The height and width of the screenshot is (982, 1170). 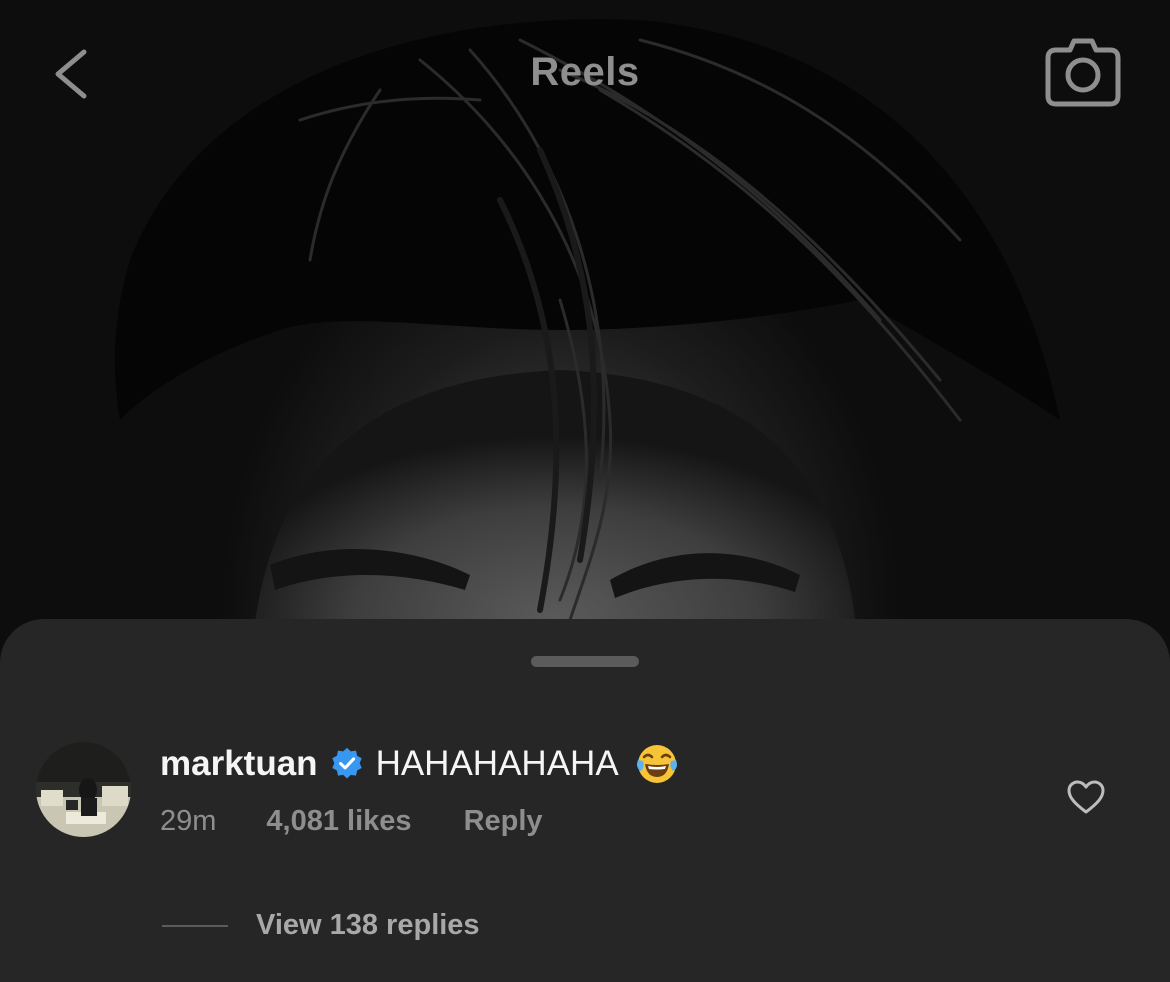 What do you see at coordinates (338, 821) in the screenshot?
I see `comment-likes-count: 4,081 likes` at bounding box center [338, 821].